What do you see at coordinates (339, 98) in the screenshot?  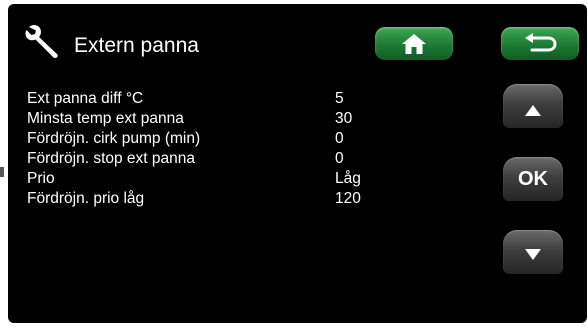 I see `setting-value: 5` at bounding box center [339, 98].